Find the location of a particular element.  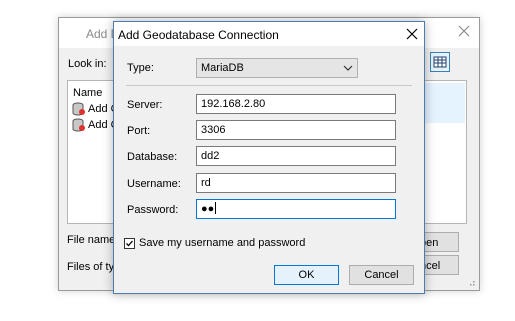

dialog-titlebar: Add Geodatabase Connection is located at coordinates (269, 34).